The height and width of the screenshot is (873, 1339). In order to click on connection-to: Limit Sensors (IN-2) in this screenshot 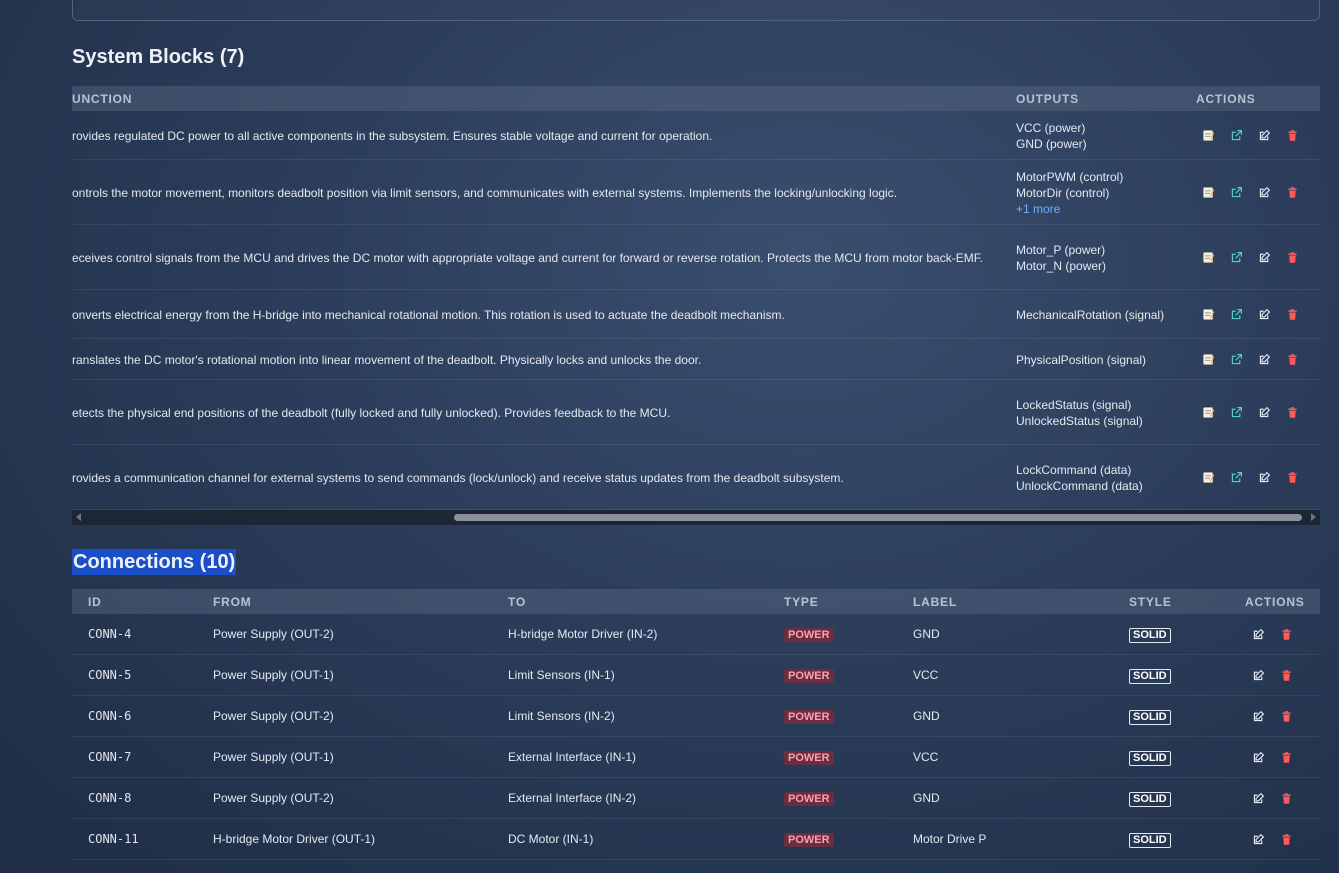, I will do `click(561, 716)`.